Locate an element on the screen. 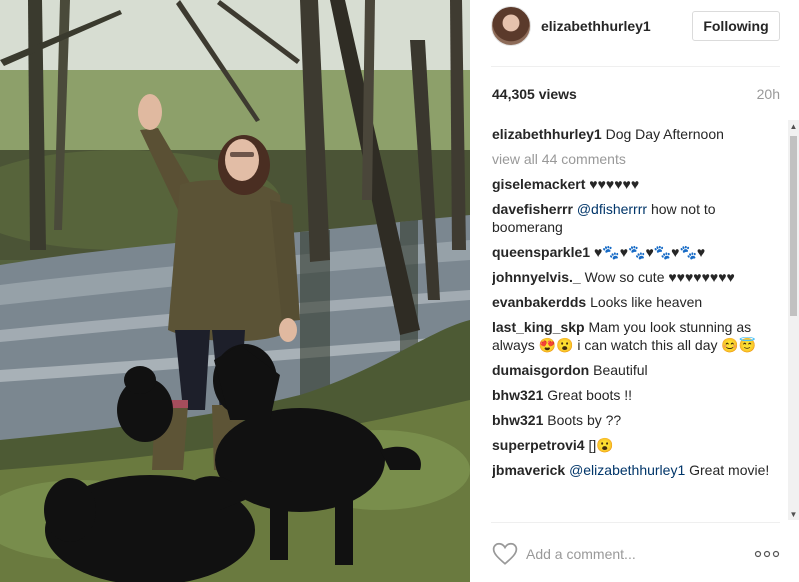  post-footer is located at coordinates (634, 557).